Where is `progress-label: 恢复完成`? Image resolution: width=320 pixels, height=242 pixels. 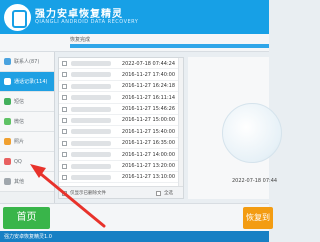
progress-label: 恢复完成 is located at coordinates (80, 40).